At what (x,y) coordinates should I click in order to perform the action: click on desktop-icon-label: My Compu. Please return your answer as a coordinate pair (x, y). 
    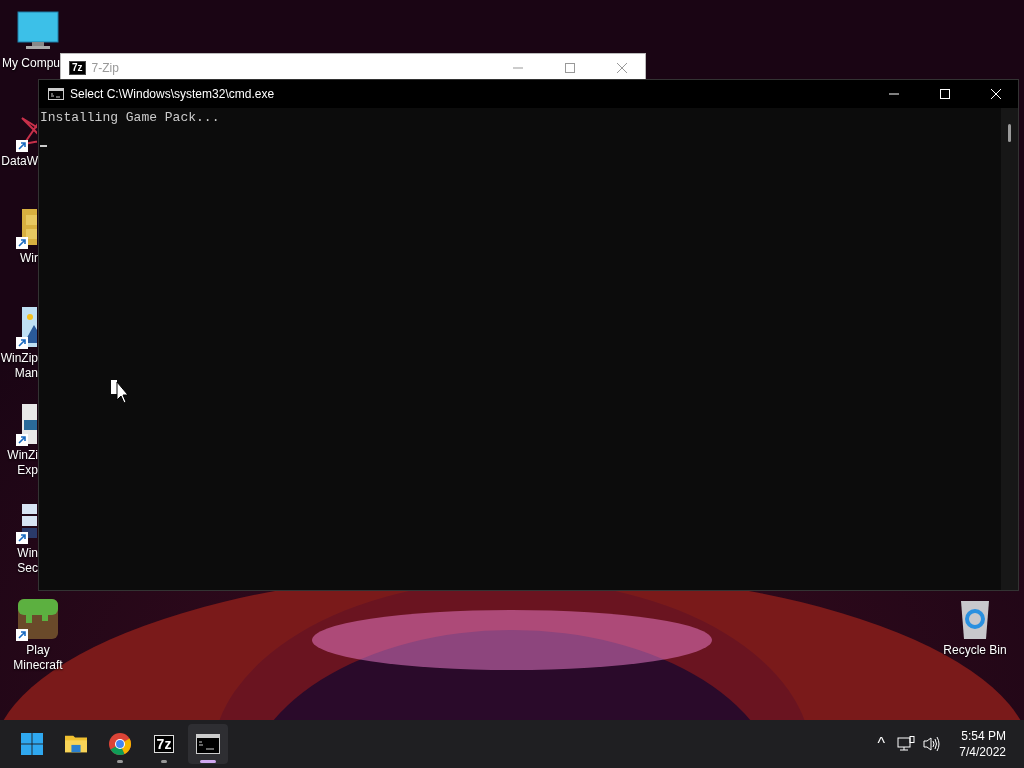
    Looking at the image, I should click on (31, 63).